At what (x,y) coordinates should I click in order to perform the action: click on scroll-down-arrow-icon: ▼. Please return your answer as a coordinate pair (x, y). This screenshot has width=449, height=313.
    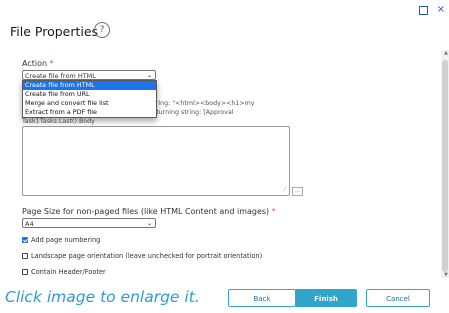
    Looking at the image, I should click on (446, 275).